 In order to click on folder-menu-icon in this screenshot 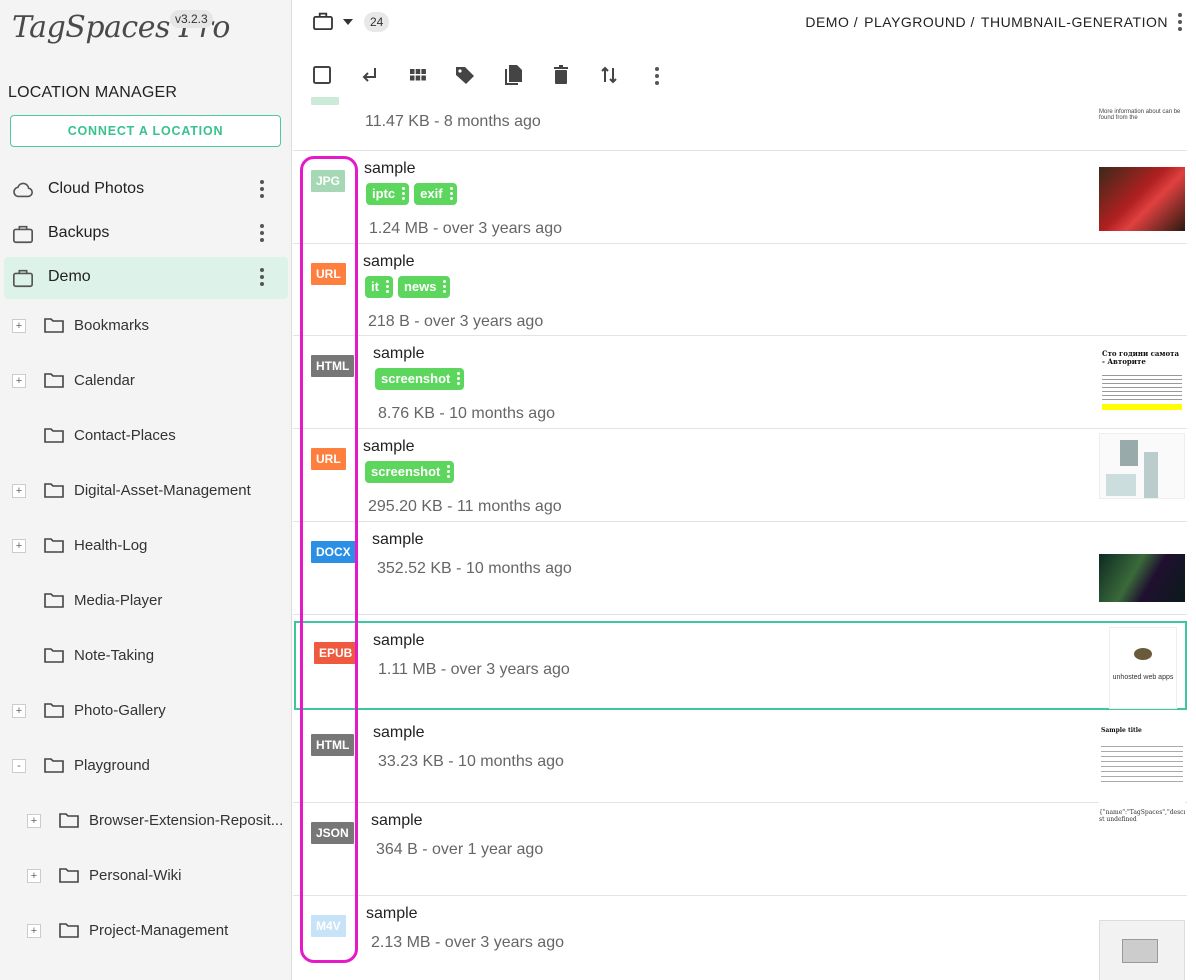, I will do `click(1180, 23)`.